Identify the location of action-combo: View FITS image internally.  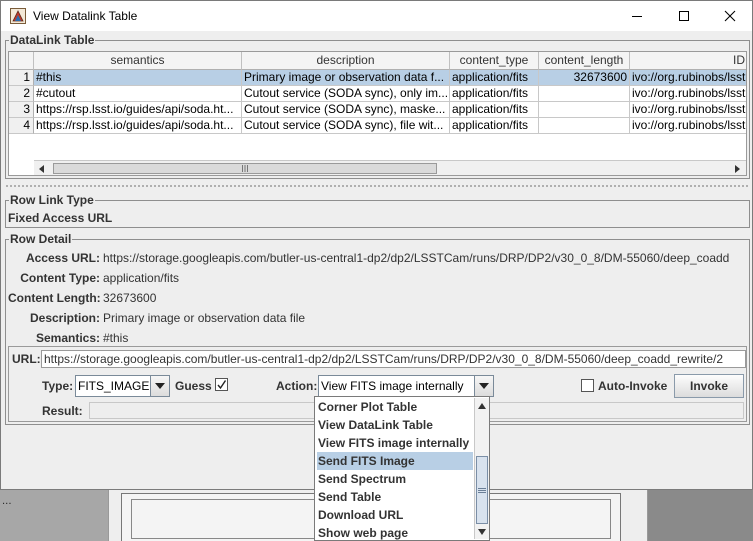
(406, 386).